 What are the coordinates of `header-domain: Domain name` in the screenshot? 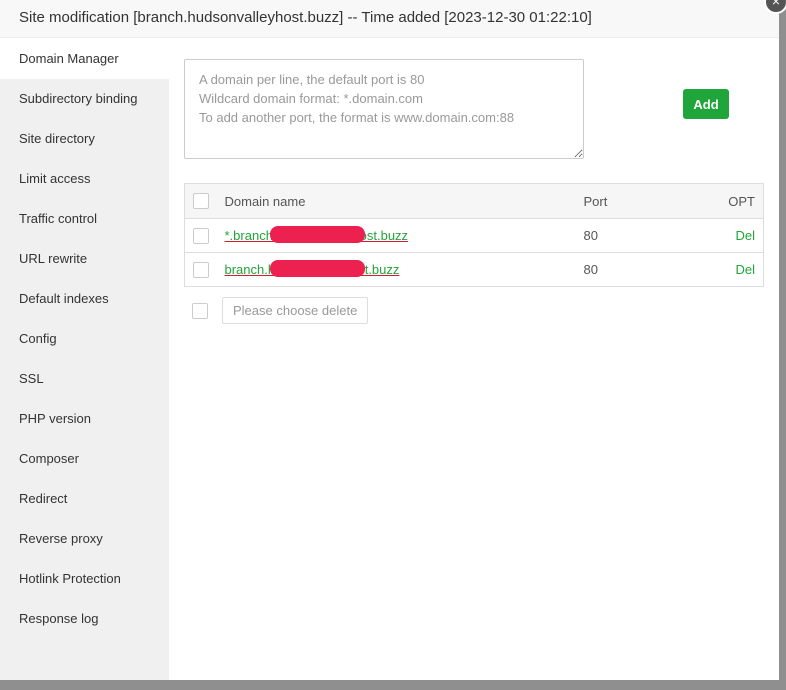 It's located at (404, 201).